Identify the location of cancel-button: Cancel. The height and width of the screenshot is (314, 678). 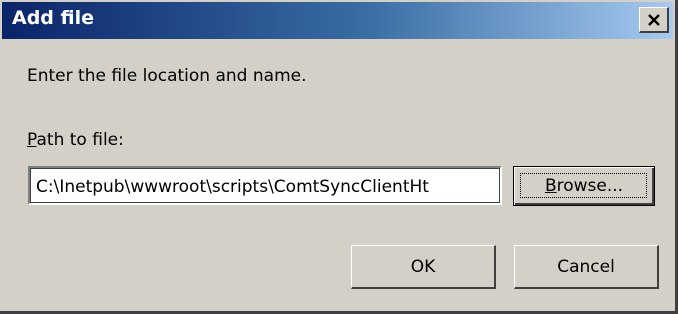
(586, 267).